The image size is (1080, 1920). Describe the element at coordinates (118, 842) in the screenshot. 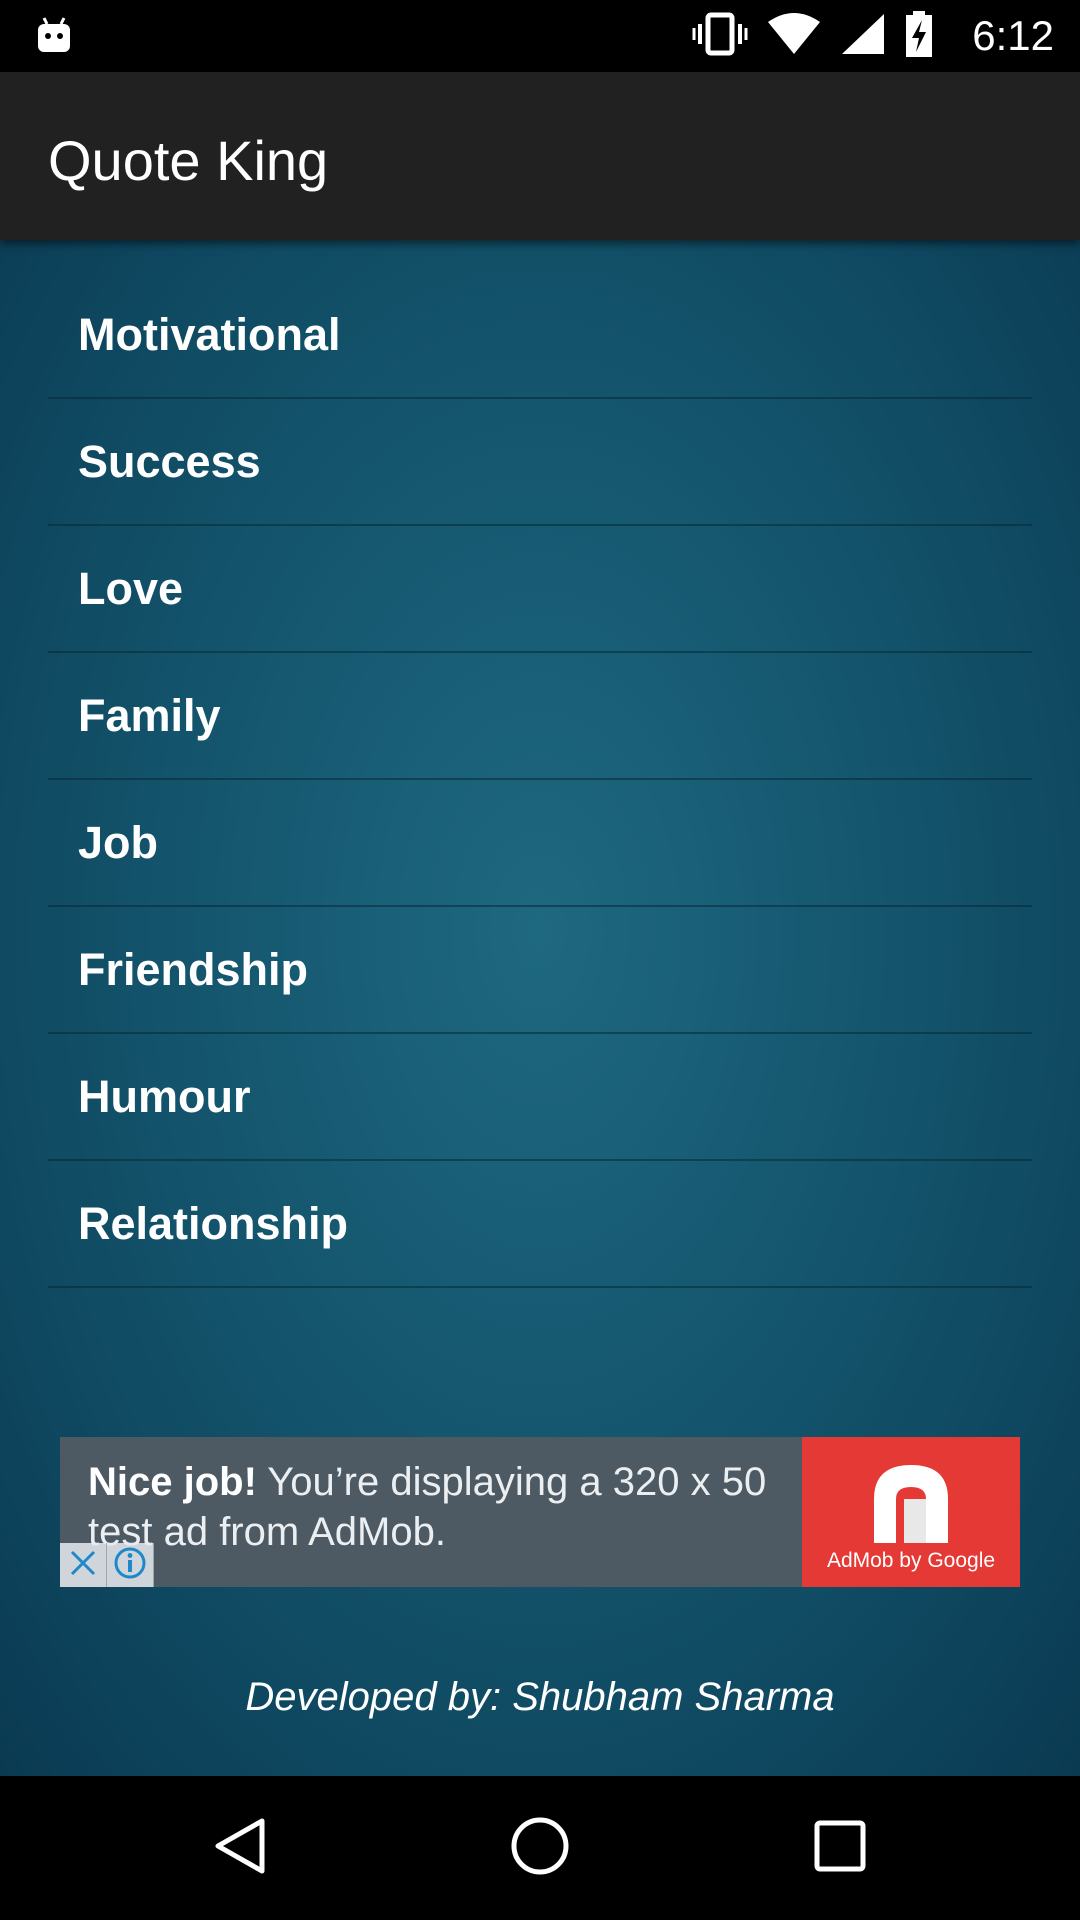

I see `category-label: Job` at that location.